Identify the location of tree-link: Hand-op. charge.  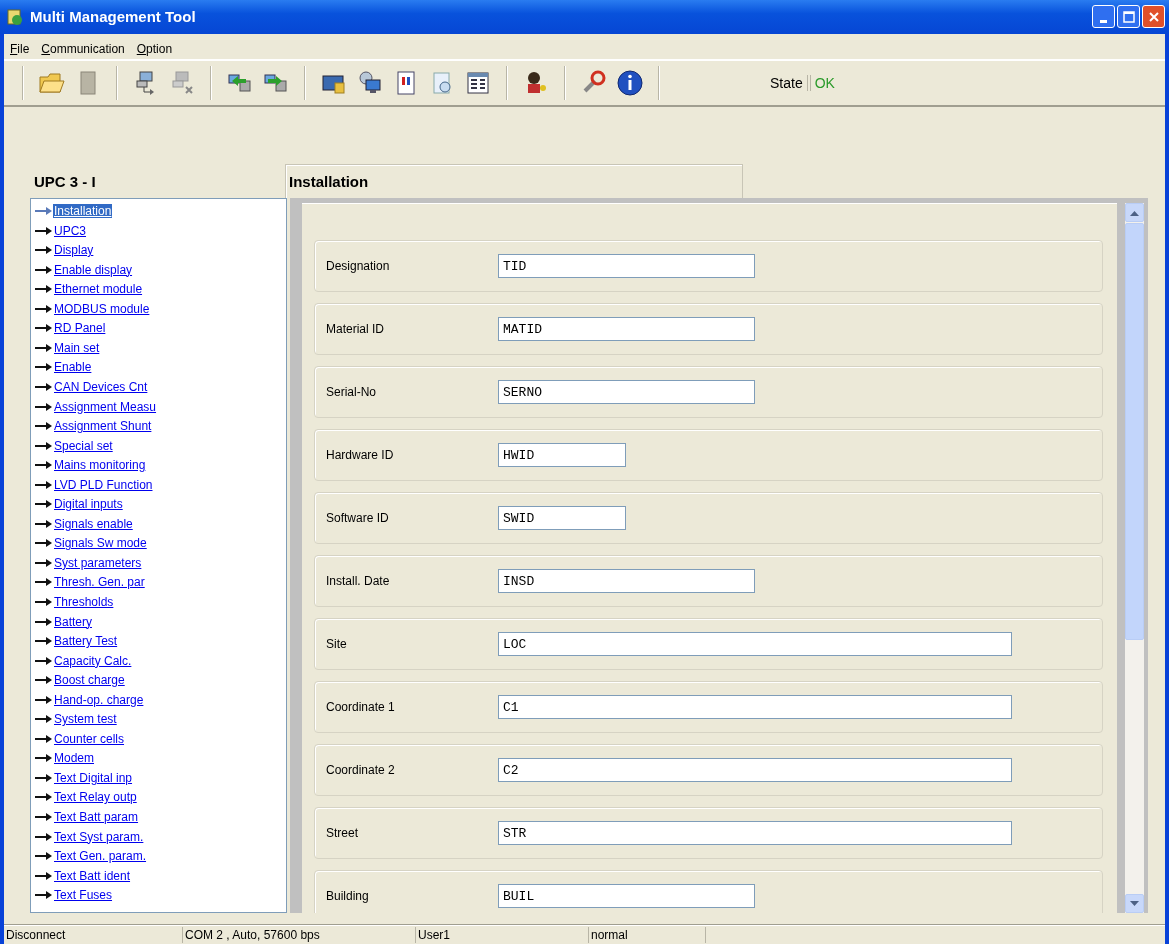
(99, 699).